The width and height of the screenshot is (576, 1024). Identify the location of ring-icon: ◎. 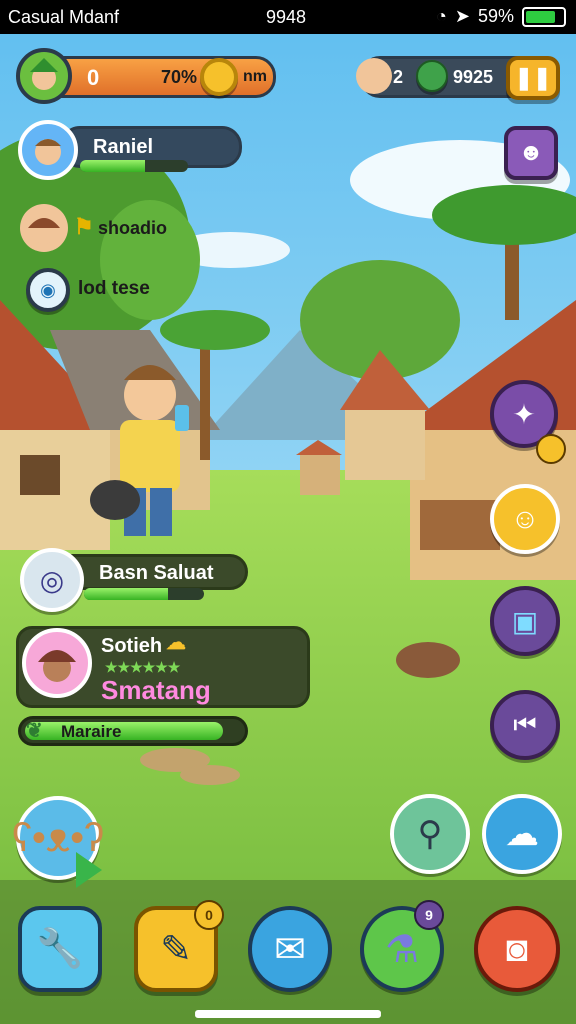
(52, 580).